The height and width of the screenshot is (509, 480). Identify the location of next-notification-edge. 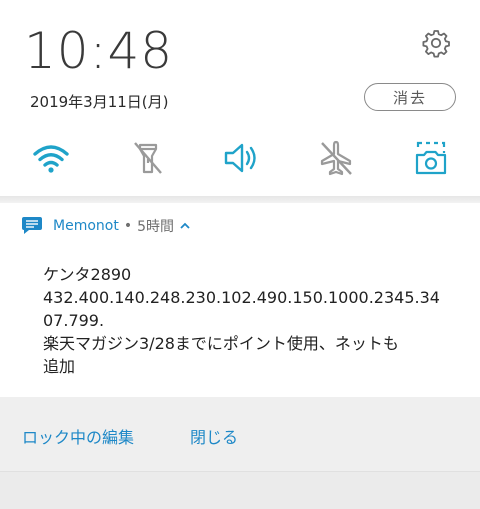
(240, 490).